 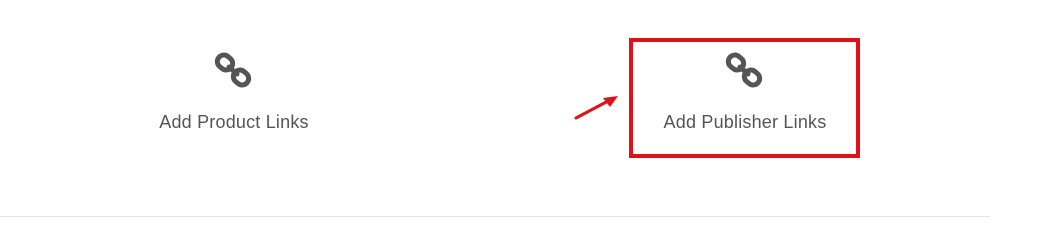 What do you see at coordinates (495, 216) in the screenshot?
I see `section-divider` at bounding box center [495, 216].